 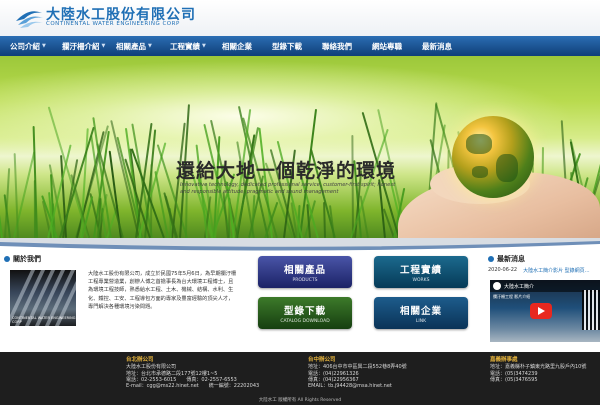 I want to click on company-name-english: CONTINENTAL WATER ENGINEERING CORP, so click(x=113, y=24).